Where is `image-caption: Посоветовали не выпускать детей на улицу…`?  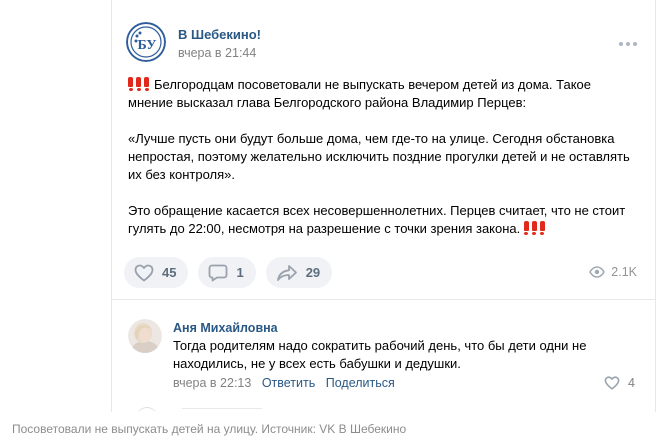 image-caption: Посоветовали не выпускать детей на улицу… is located at coordinates (209, 429).